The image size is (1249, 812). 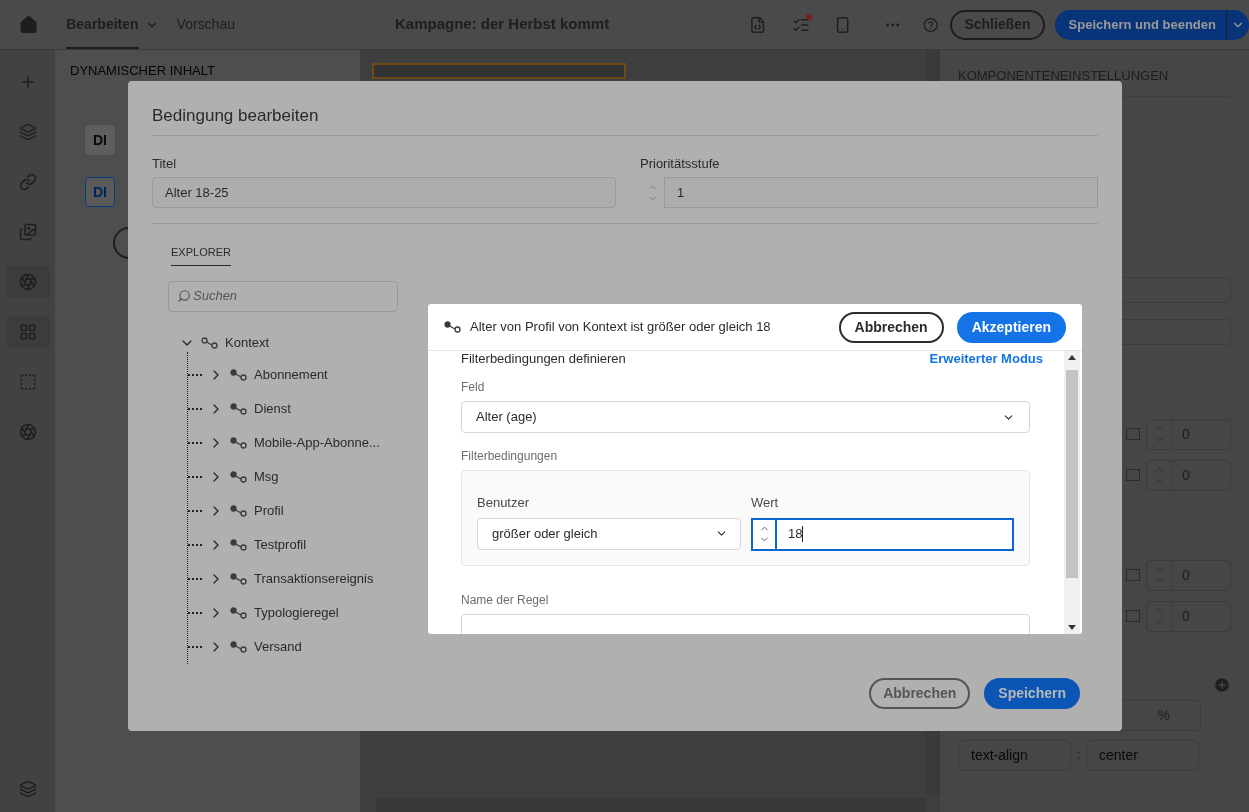 I want to click on scroll-up-icon, so click(x=1072, y=357).